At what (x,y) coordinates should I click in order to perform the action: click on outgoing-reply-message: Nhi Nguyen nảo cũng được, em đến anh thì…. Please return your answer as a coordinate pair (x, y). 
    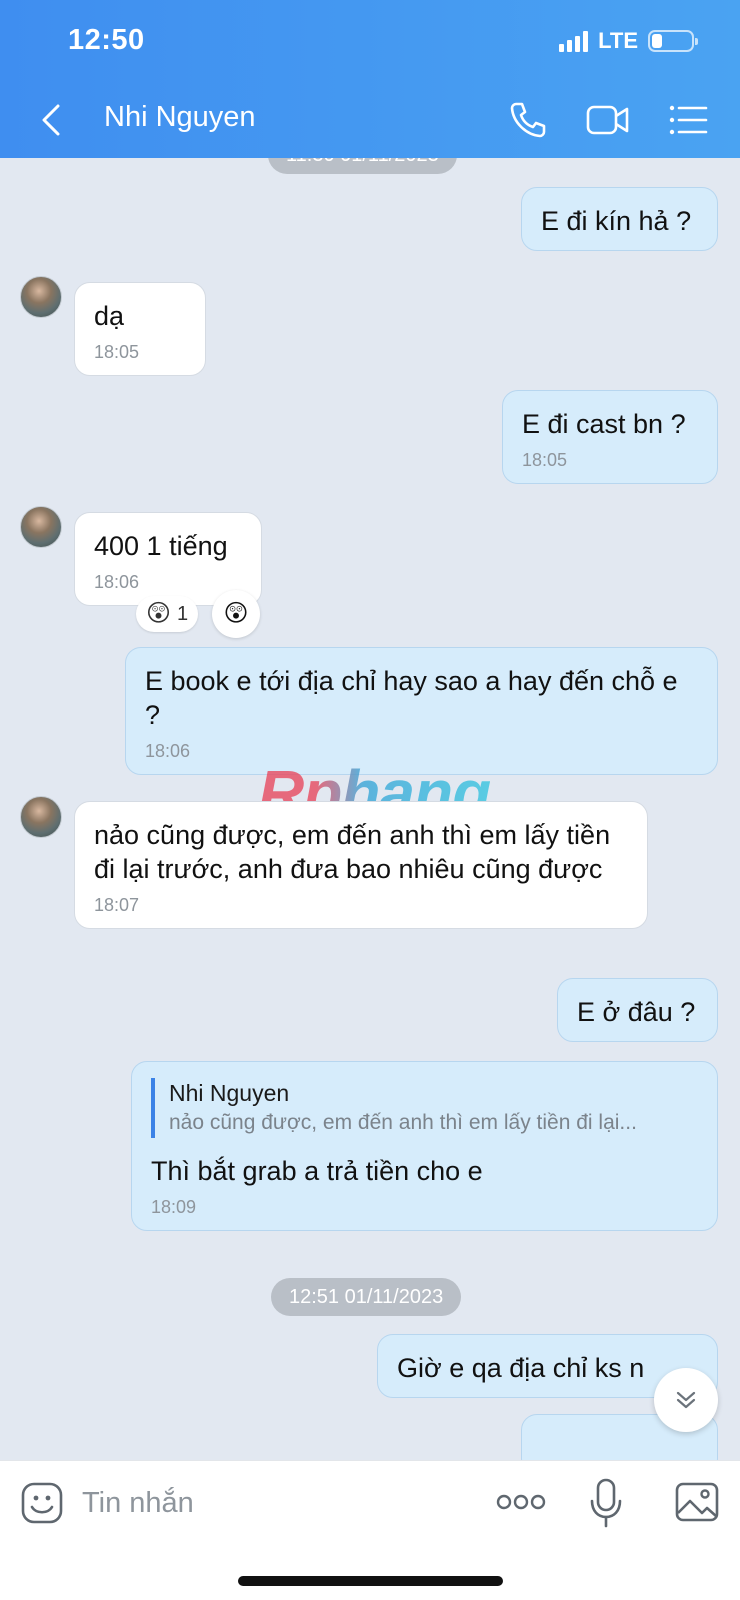
    Looking at the image, I should click on (424, 1146).